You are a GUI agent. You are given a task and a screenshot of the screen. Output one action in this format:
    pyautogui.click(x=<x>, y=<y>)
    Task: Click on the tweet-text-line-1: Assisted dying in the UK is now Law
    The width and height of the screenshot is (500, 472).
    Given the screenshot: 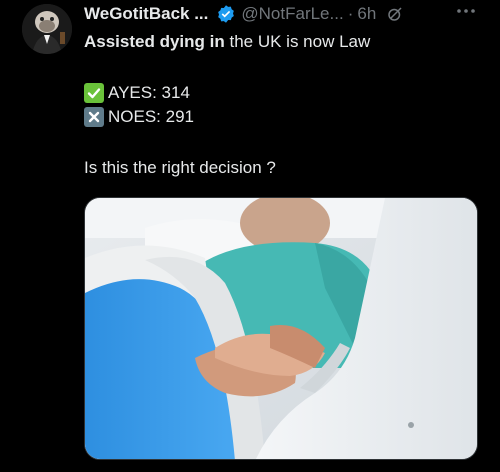 What is the action you would take?
    pyautogui.click(x=227, y=42)
    